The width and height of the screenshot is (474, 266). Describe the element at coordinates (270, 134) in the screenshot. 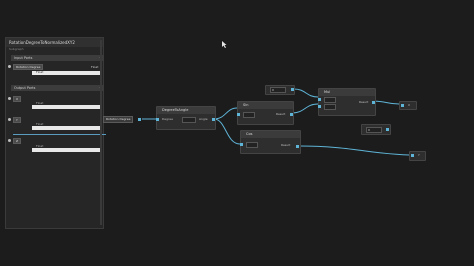

I see `cos-title: Cos` at that location.